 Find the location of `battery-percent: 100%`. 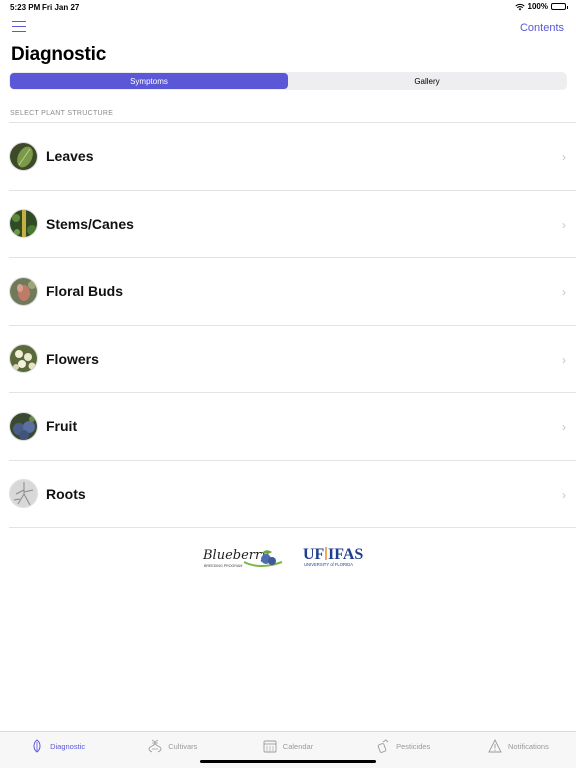

battery-percent: 100% is located at coordinates (537, 6).